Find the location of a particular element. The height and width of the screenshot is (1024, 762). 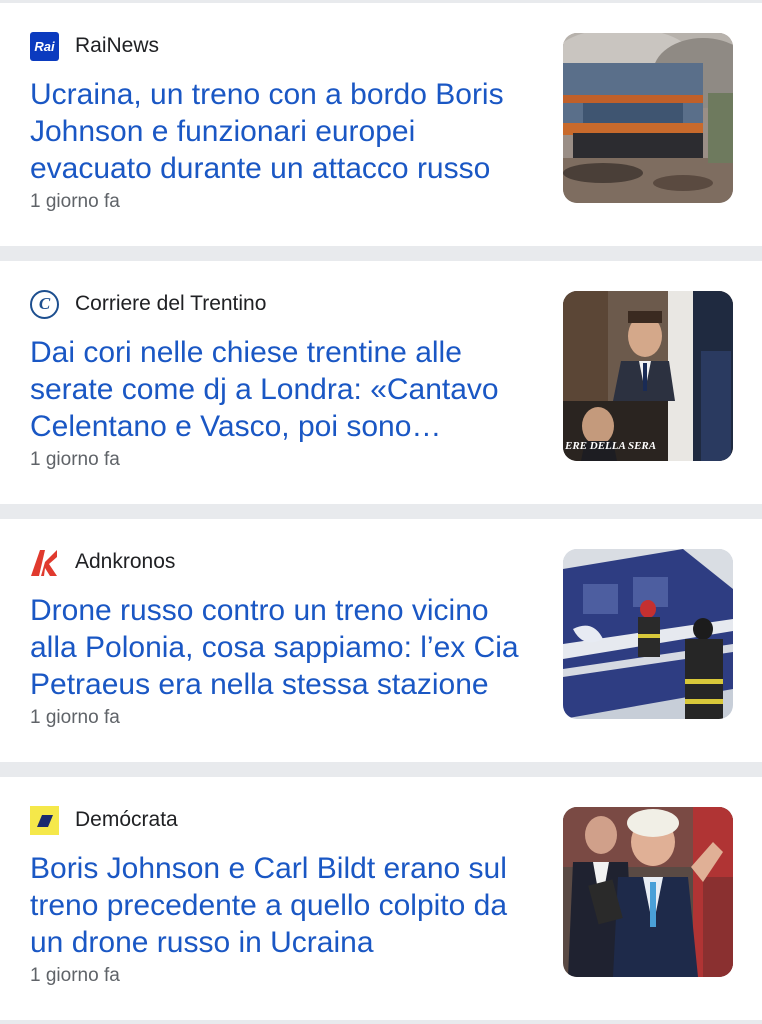

boris-johnson-photo is located at coordinates (648, 892).